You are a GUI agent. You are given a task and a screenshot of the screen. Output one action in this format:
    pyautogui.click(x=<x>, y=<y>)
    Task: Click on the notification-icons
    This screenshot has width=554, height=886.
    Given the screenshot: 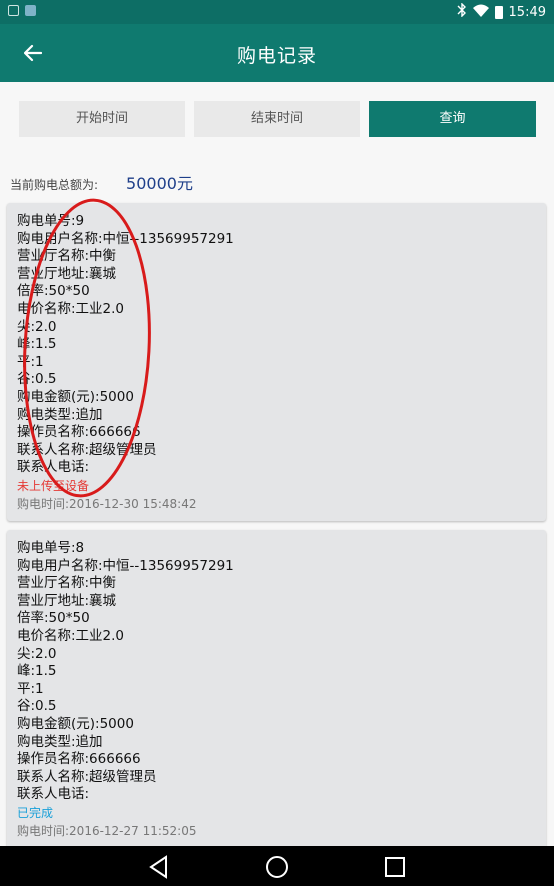 What is the action you would take?
    pyautogui.click(x=22, y=10)
    